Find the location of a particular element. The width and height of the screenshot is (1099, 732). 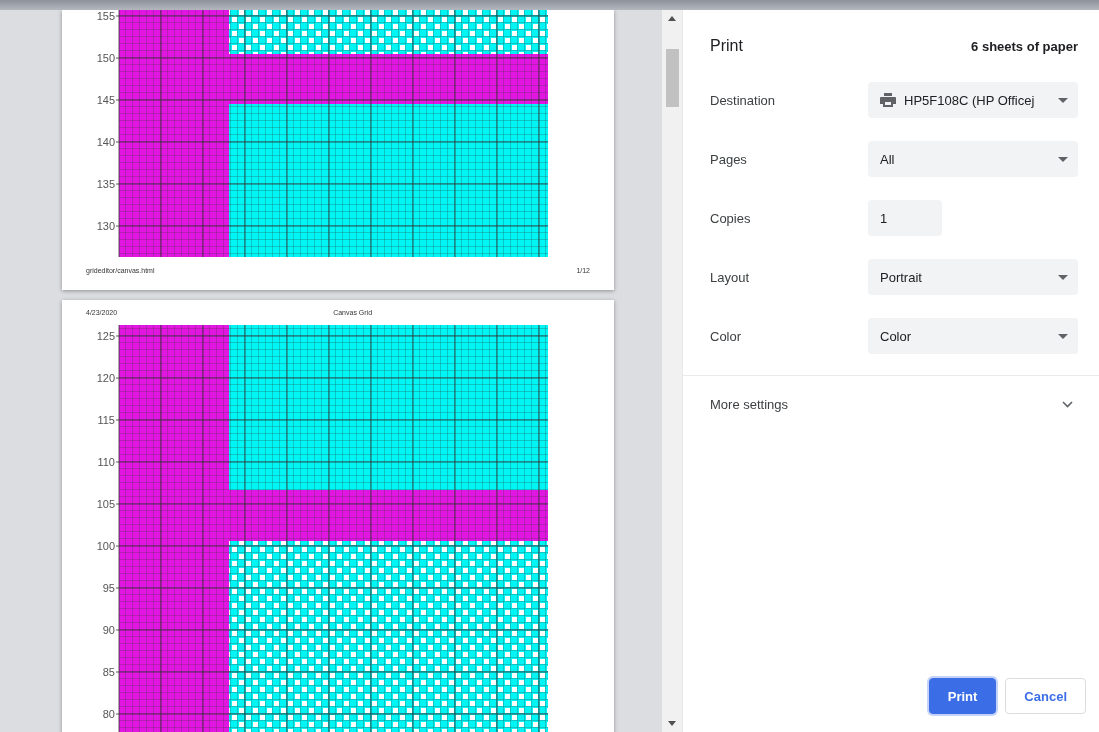

tick-label: 85 is located at coordinates (108, 672).